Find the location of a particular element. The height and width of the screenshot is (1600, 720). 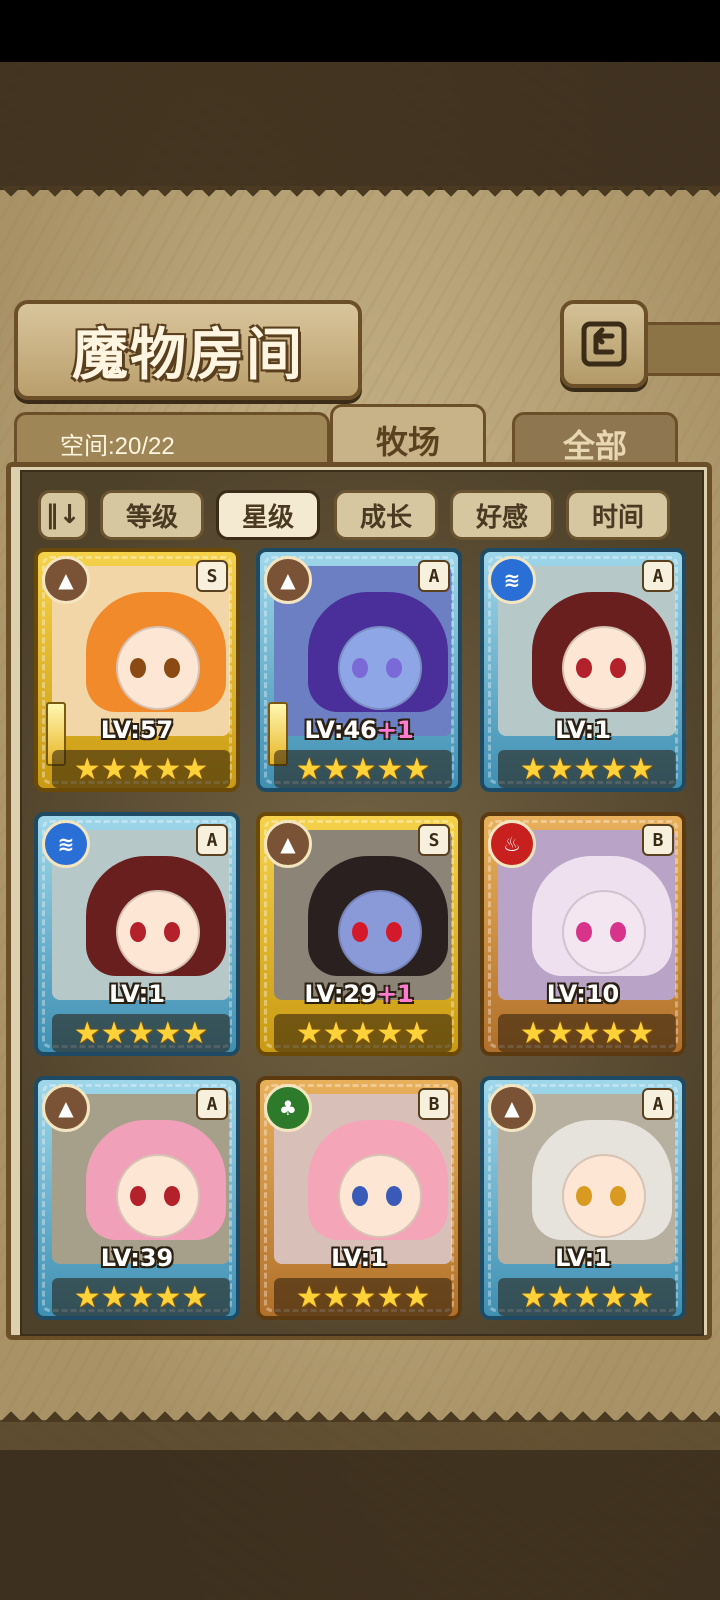

sort-level-button: 等级 is located at coordinates (152, 515).